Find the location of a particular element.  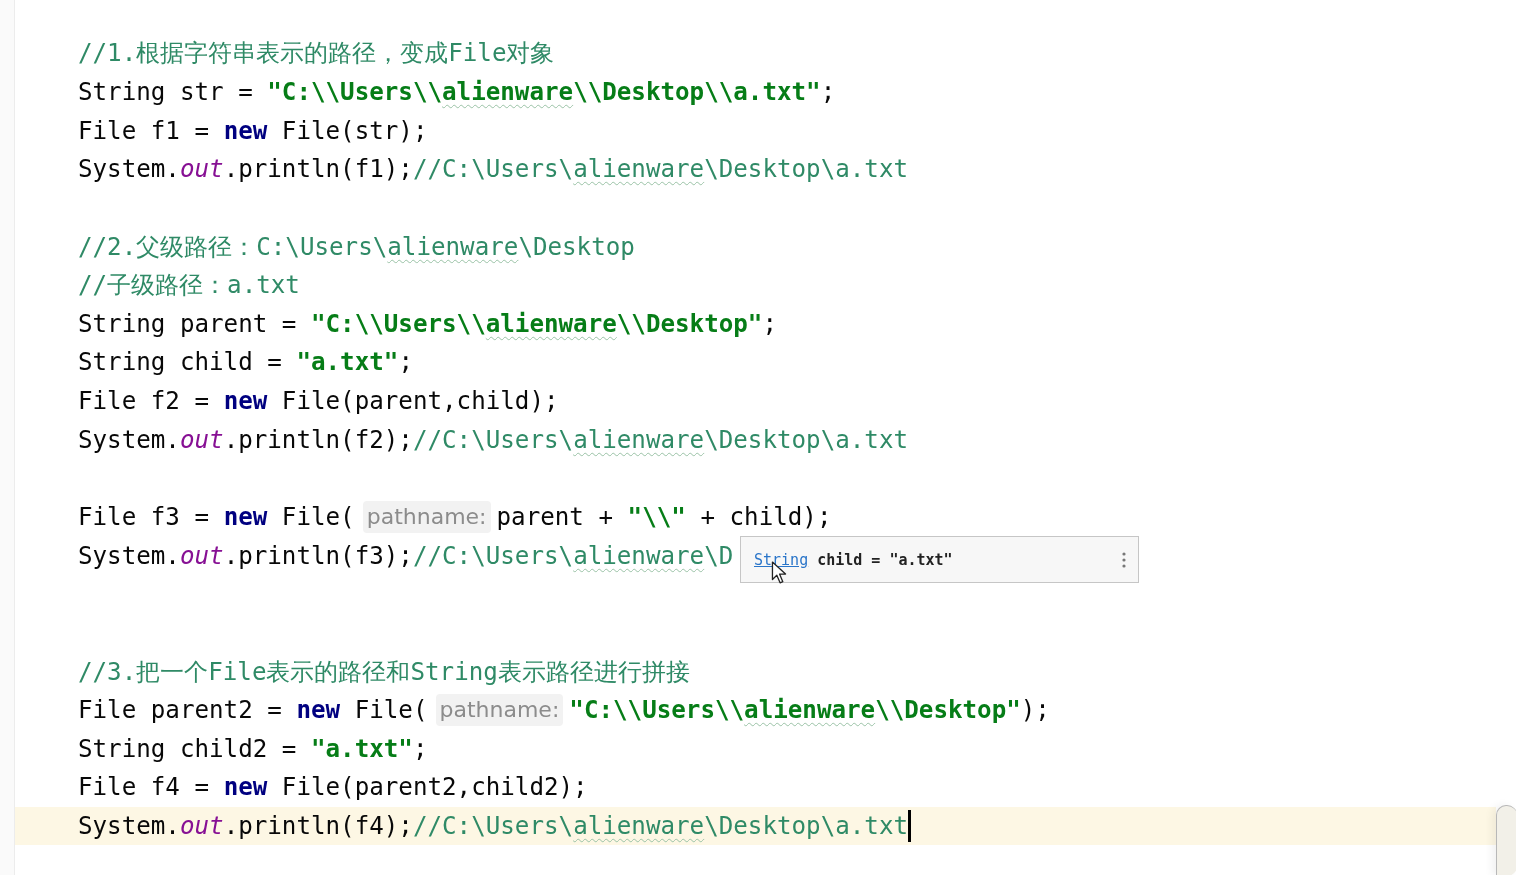

text-cursor is located at coordinates (909, 826).